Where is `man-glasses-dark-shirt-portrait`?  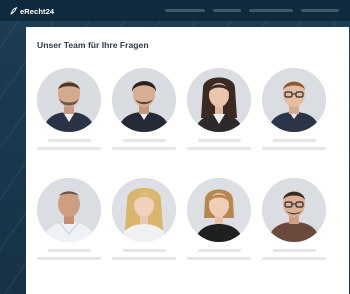 man-glasses-dark-shirt-portrait is located at coordinates (294, 210).